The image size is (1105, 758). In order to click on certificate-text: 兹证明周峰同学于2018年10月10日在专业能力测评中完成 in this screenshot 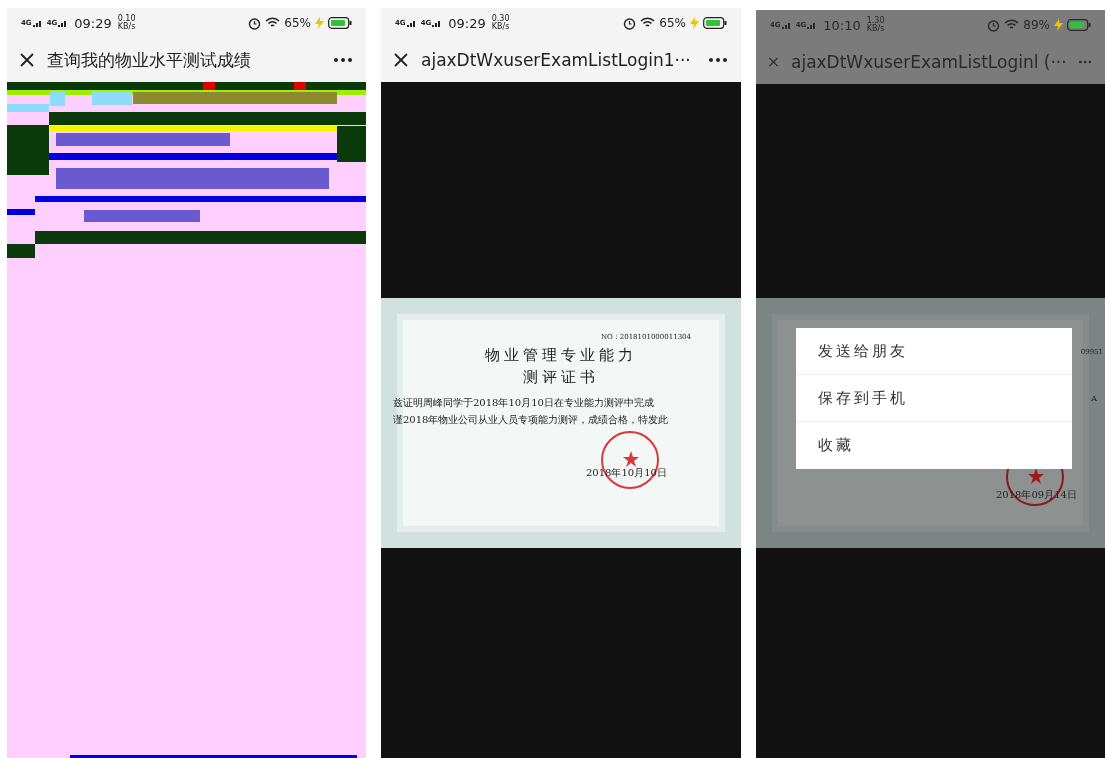, I will do `click(523, 403)`.